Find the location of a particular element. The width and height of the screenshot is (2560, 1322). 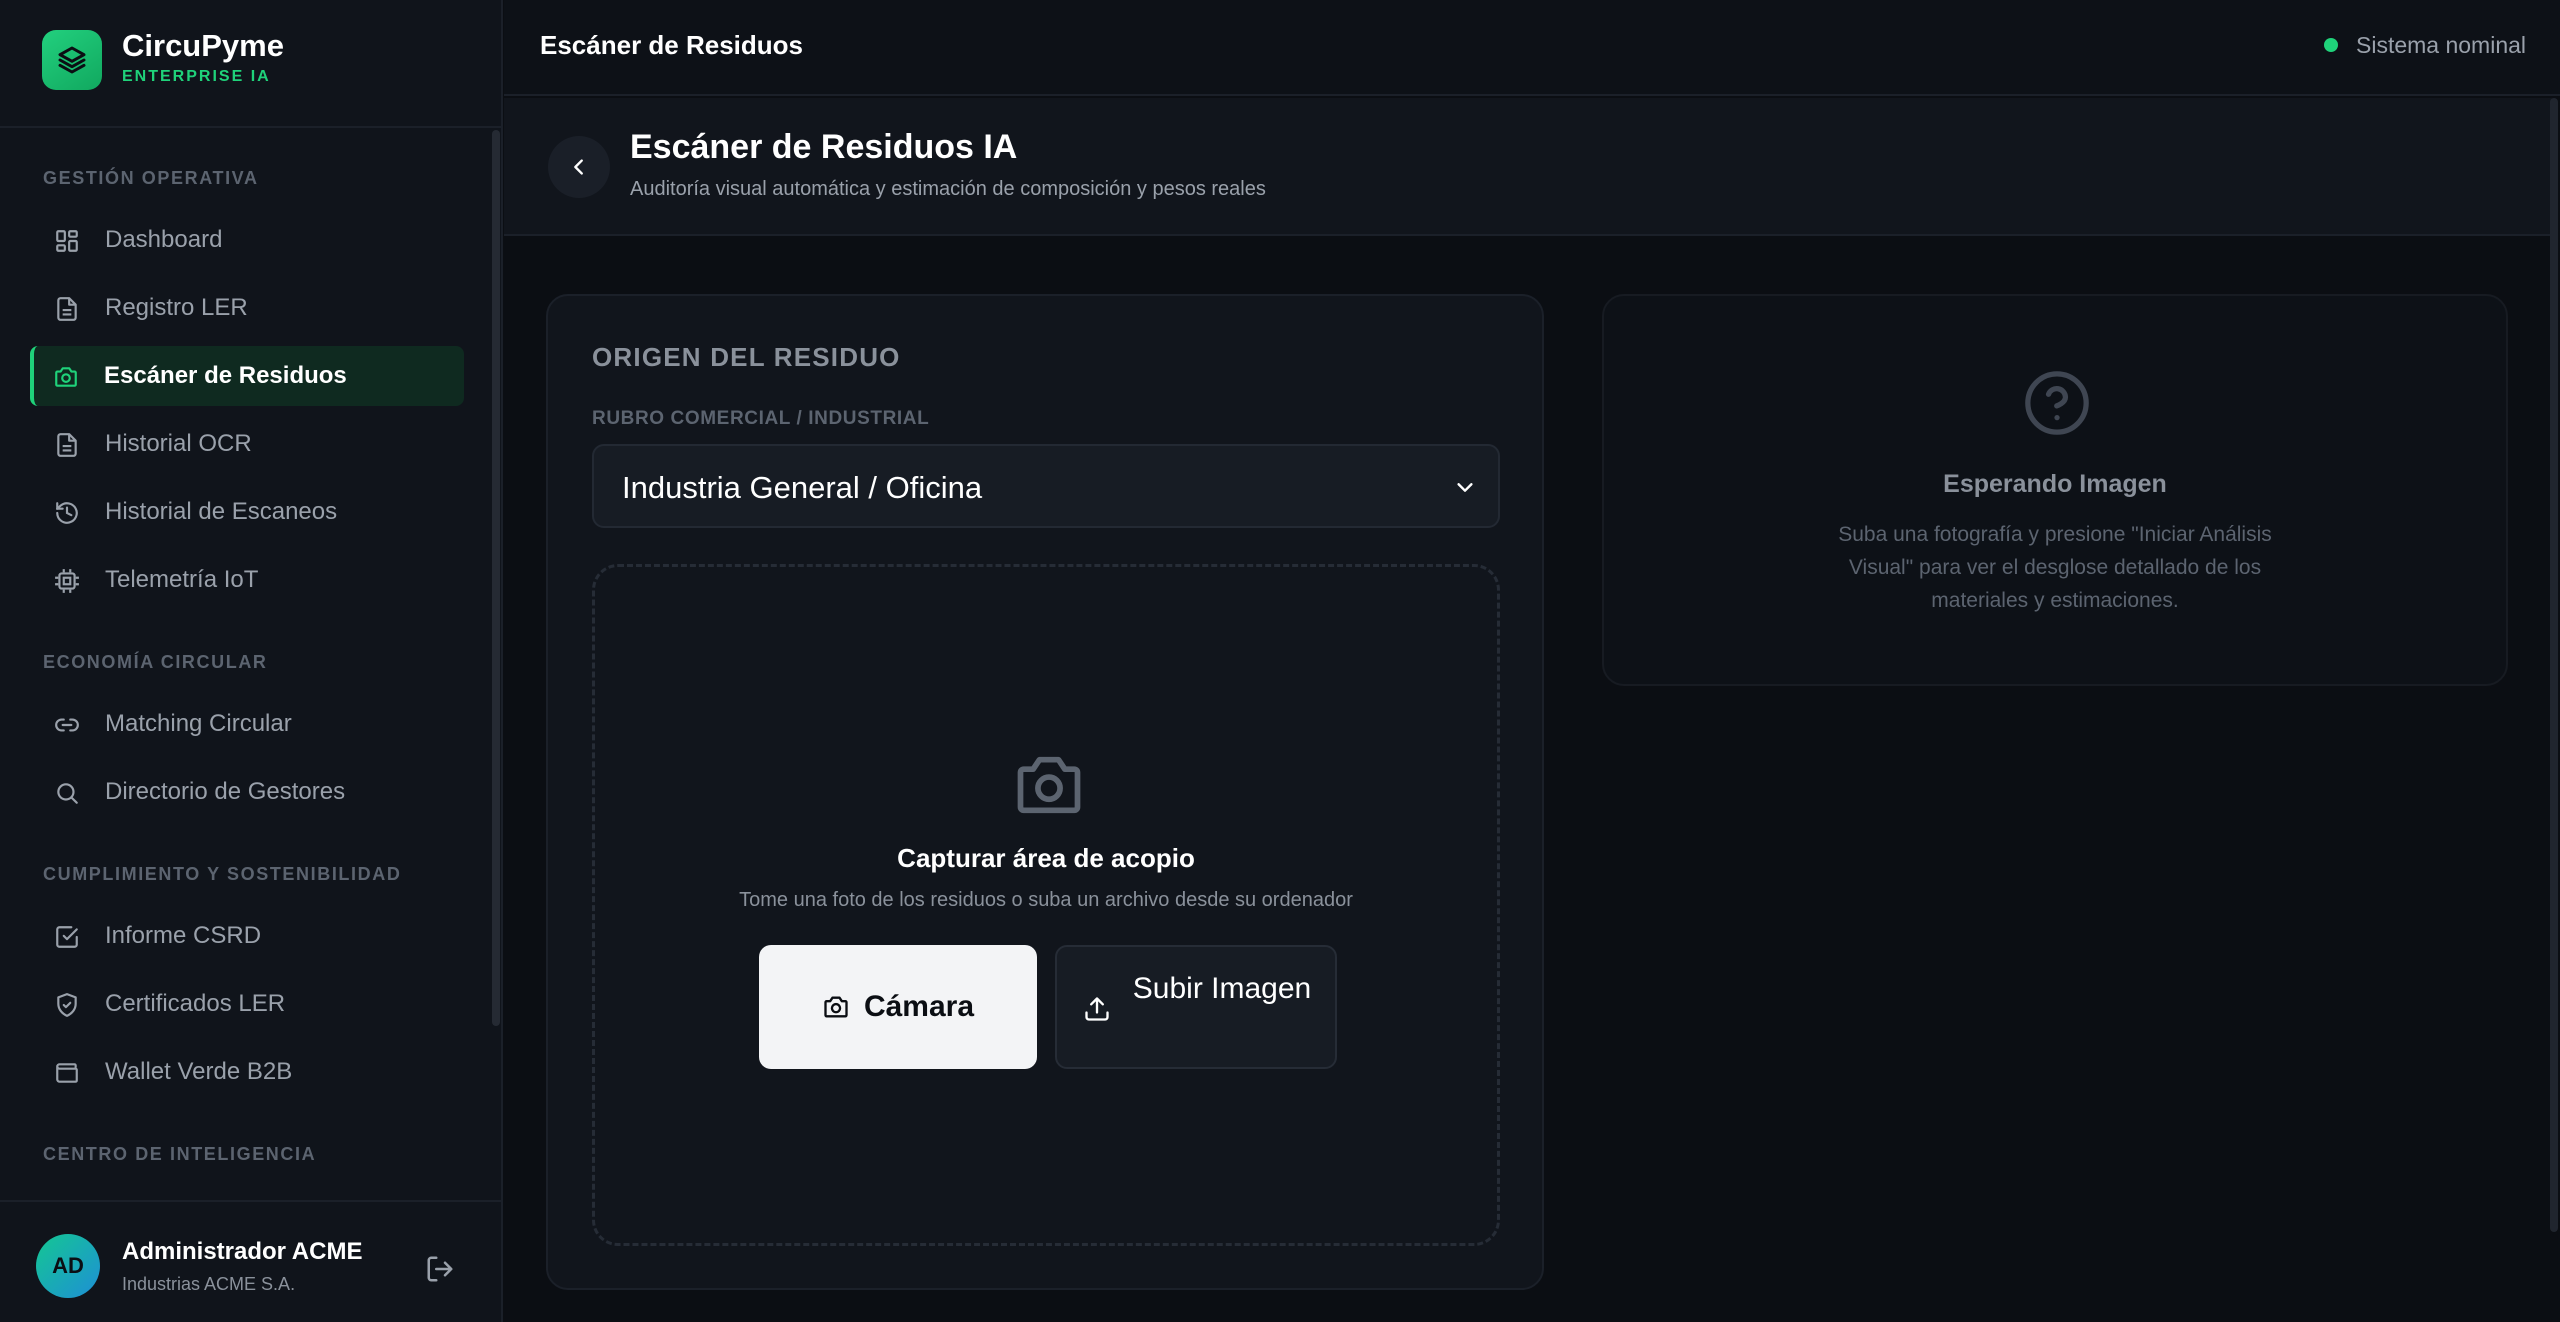

camera-button: Cámara is located at coordinates (898, 1007).